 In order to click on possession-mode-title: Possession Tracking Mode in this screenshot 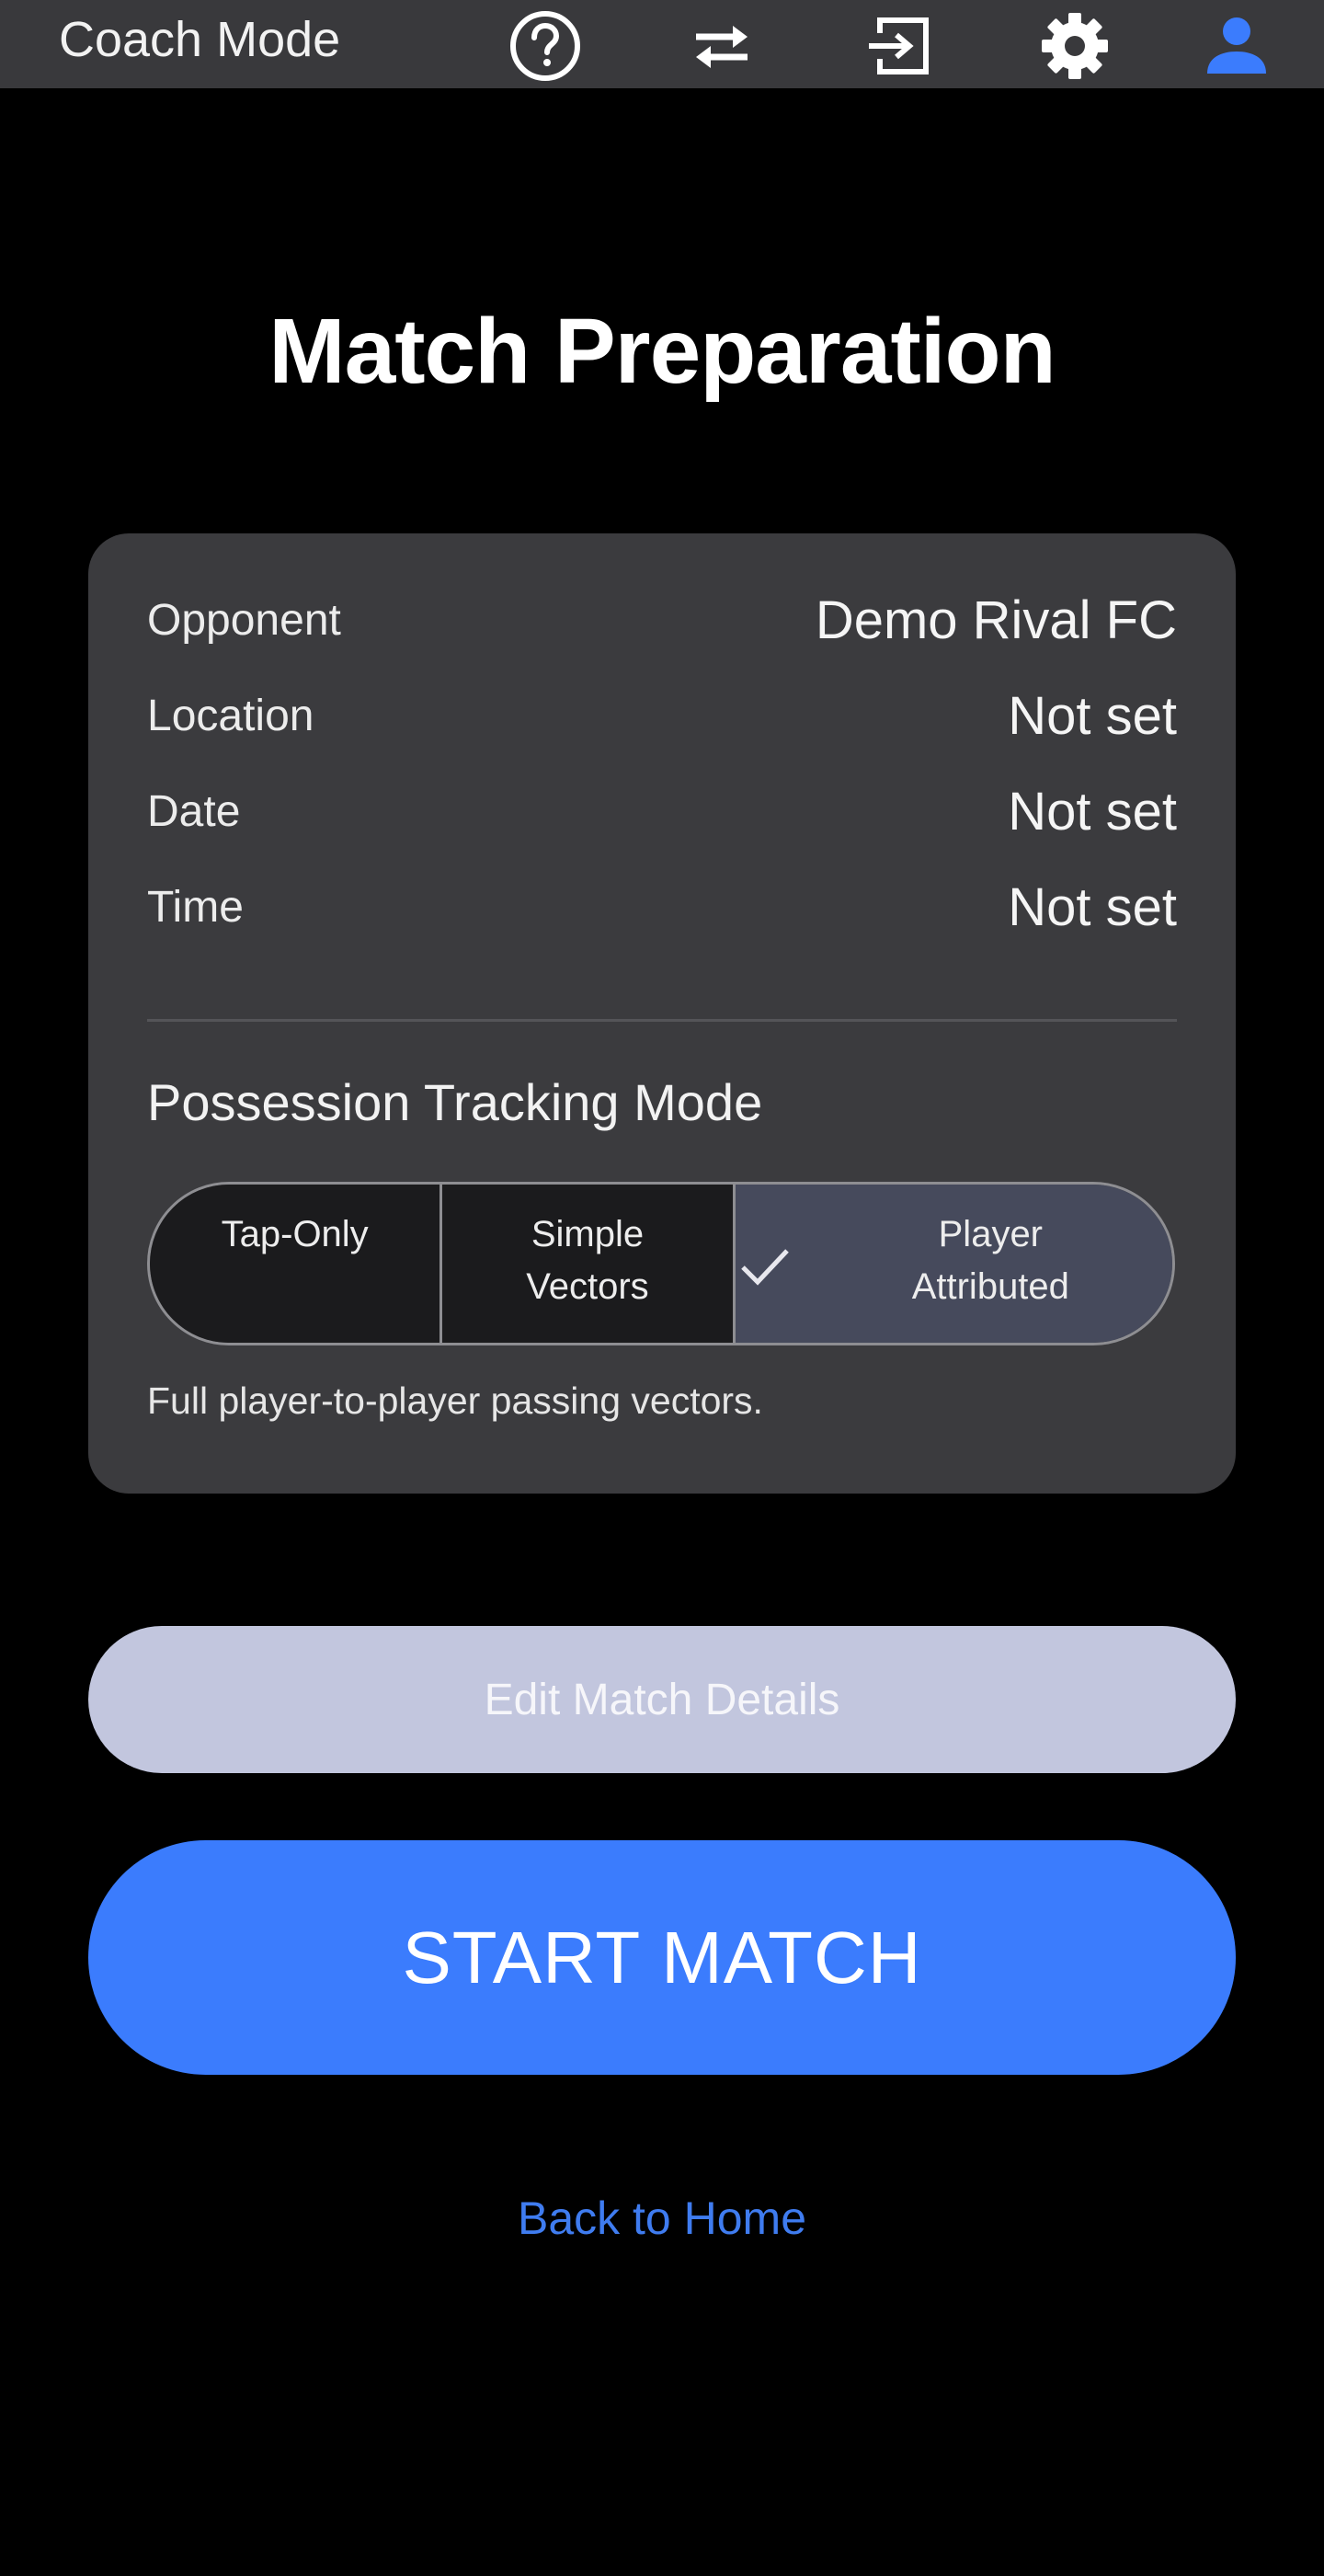, I will do `click(455, 1102)`.